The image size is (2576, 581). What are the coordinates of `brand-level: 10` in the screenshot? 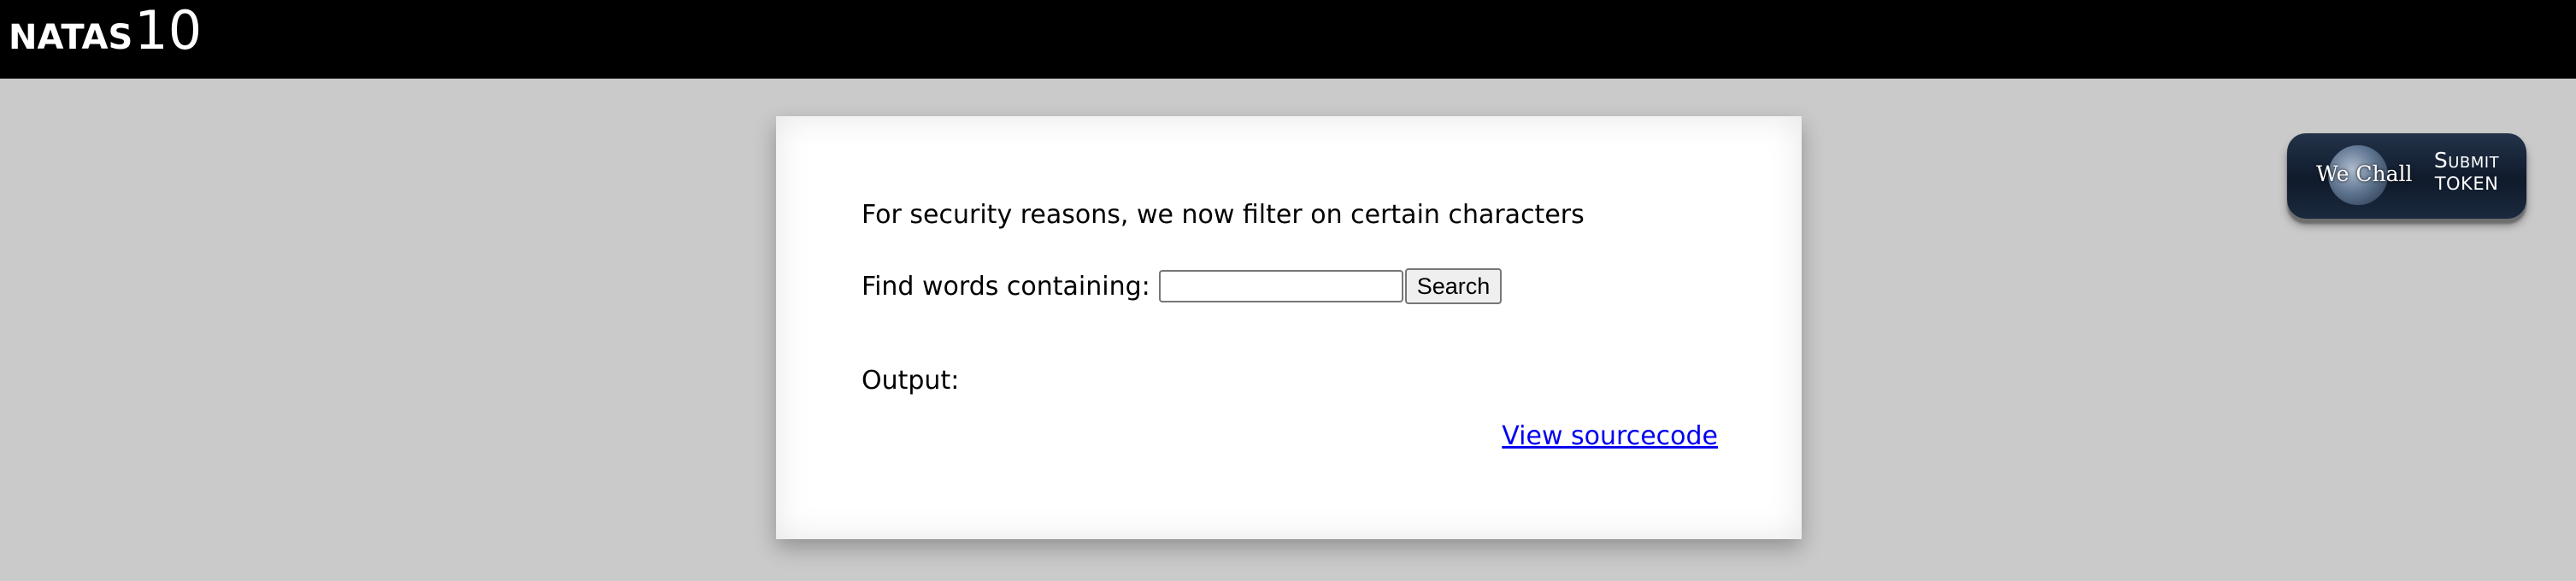 It's located at (168, 31).